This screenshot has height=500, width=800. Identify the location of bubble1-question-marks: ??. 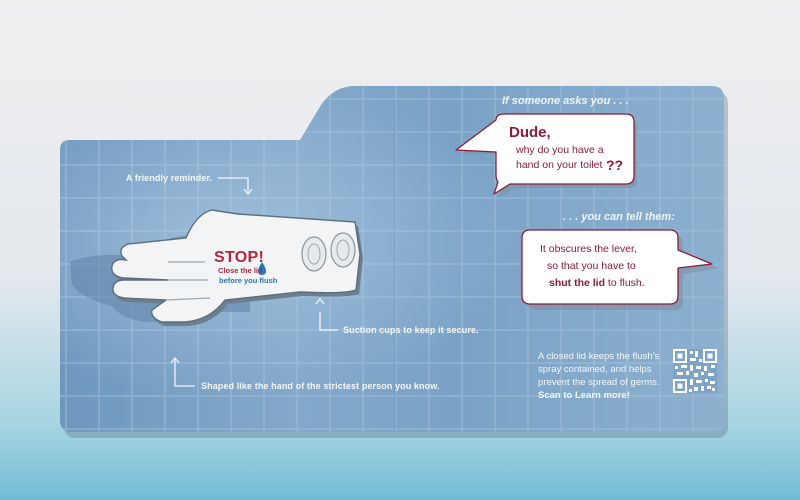
(615, 165).